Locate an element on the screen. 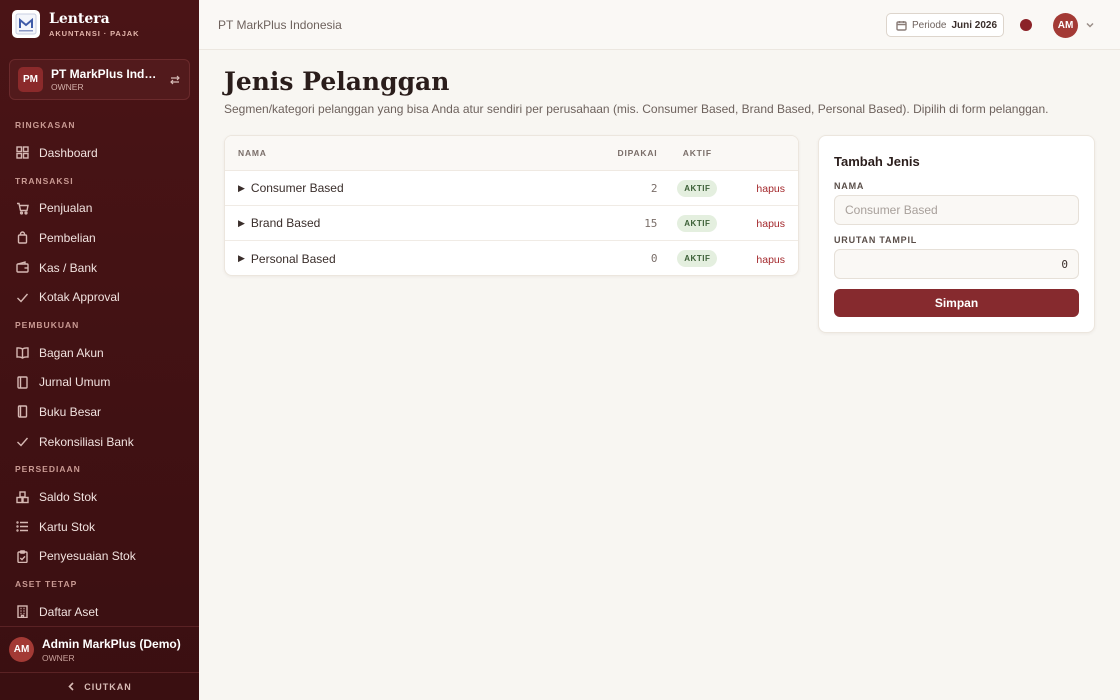 Image resolution: width=1120 pixels, height=700 pixels. chevron-down-icon is located at coordinates (1090, 25).